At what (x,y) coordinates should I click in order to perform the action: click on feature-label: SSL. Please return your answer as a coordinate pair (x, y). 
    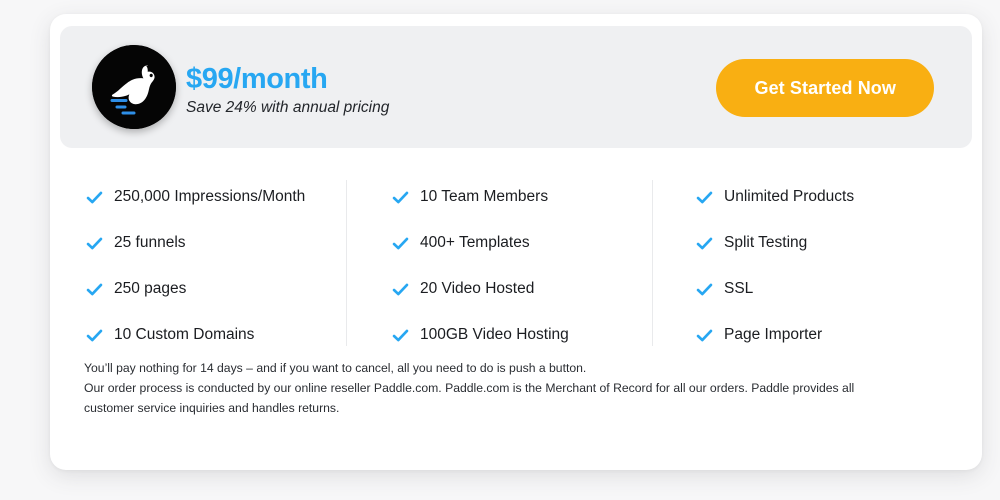
    Looking at the image, I should click on (739, 289).